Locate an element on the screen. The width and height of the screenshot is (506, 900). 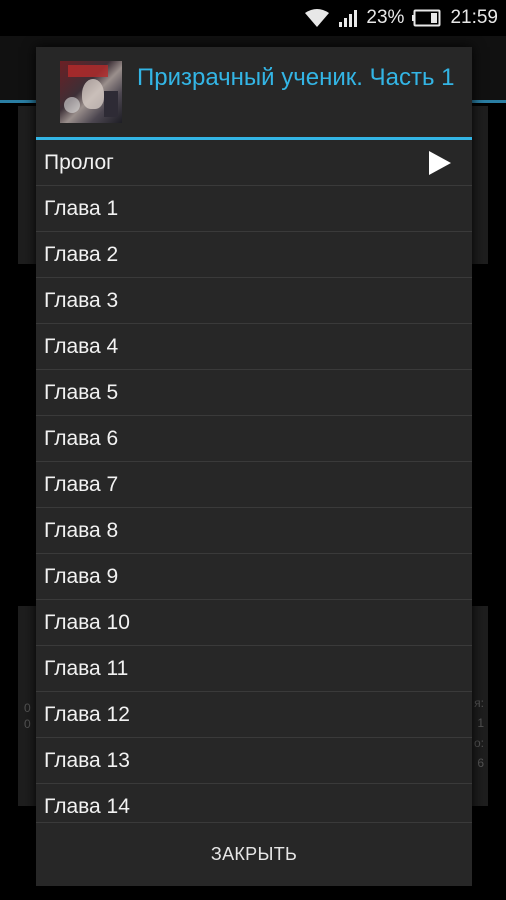
chapter-label: Глава 3 is located at coordinates (81, 300).